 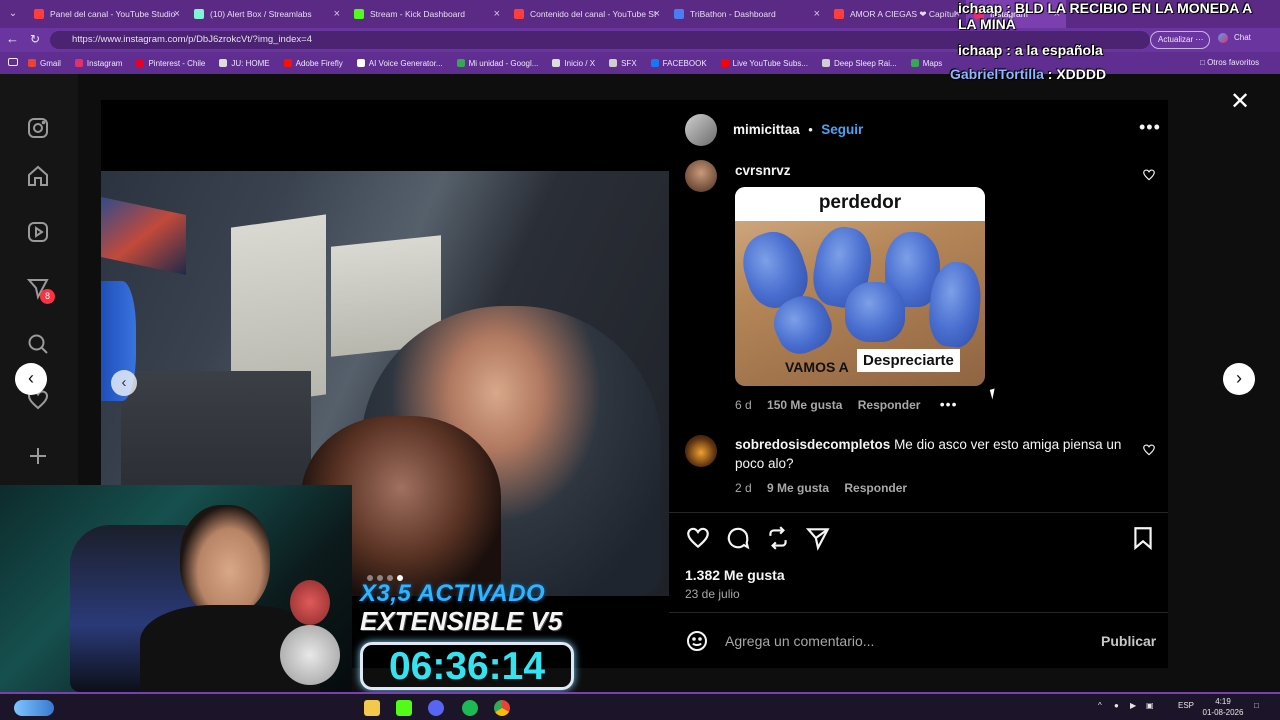 I want to click on carousel-prev-button: ‹, so click(x=124, y=383).